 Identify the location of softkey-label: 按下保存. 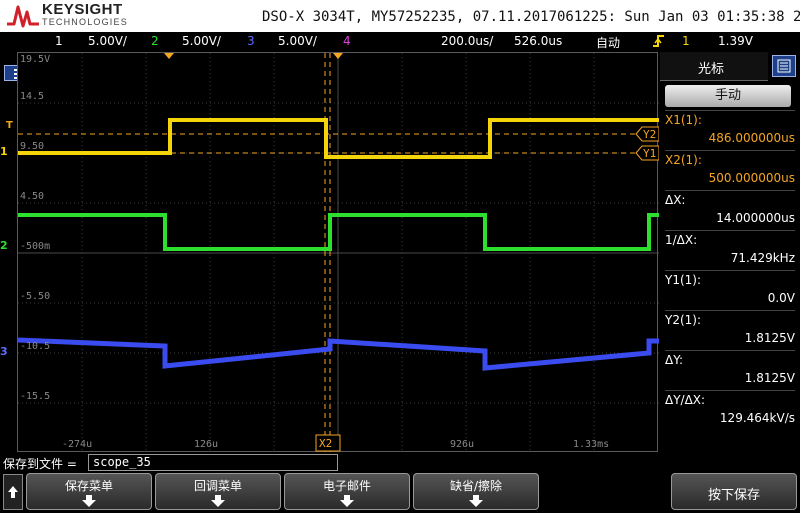
(733, 495).